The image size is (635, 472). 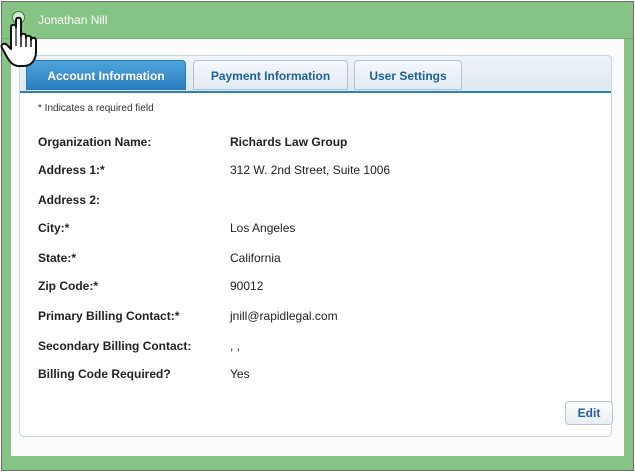 I want to click on tab-user-settings: User Settings, so click(x=408, y=75).